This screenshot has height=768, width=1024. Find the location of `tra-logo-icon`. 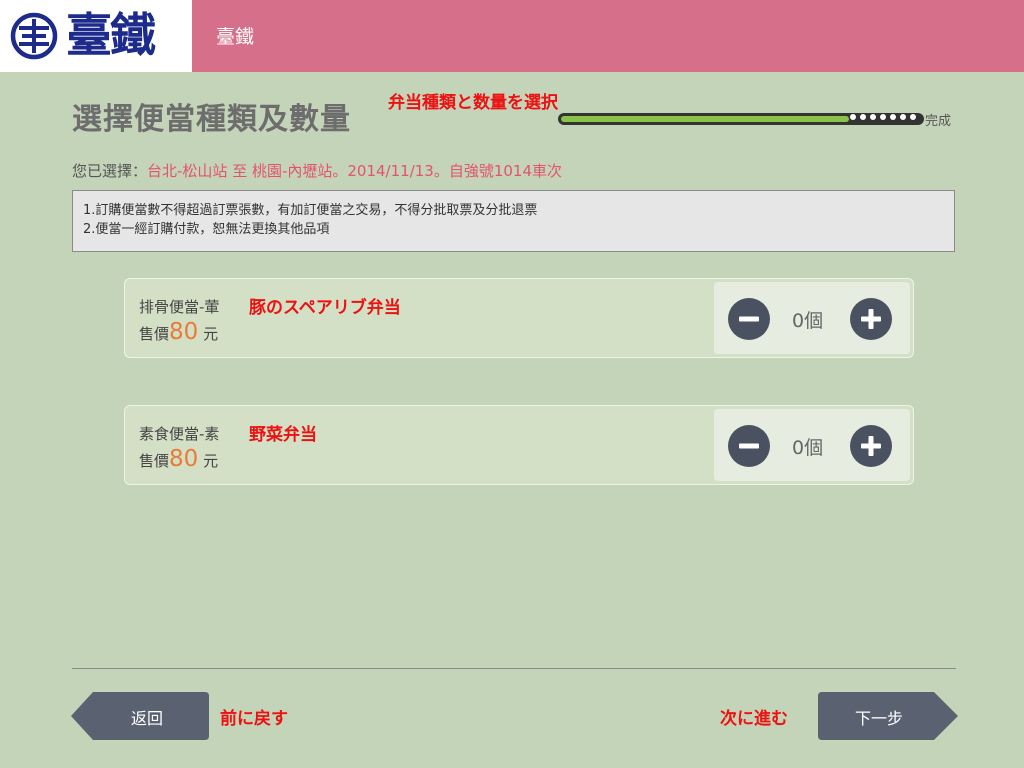

tra-logo-icon is located at coordinates (34, 36).